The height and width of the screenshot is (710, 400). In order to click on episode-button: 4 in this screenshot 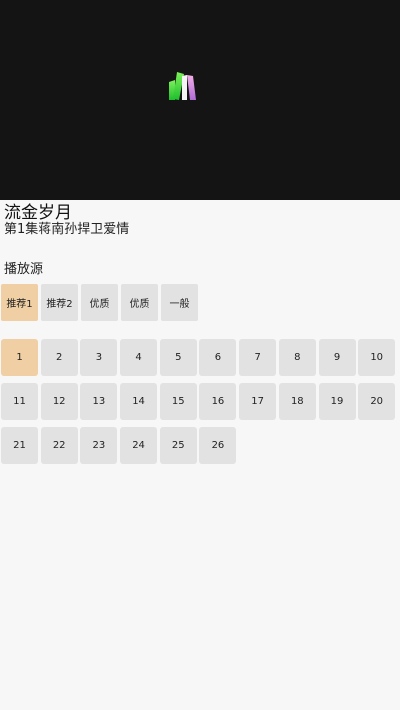, I will do `click(139, 357)`.